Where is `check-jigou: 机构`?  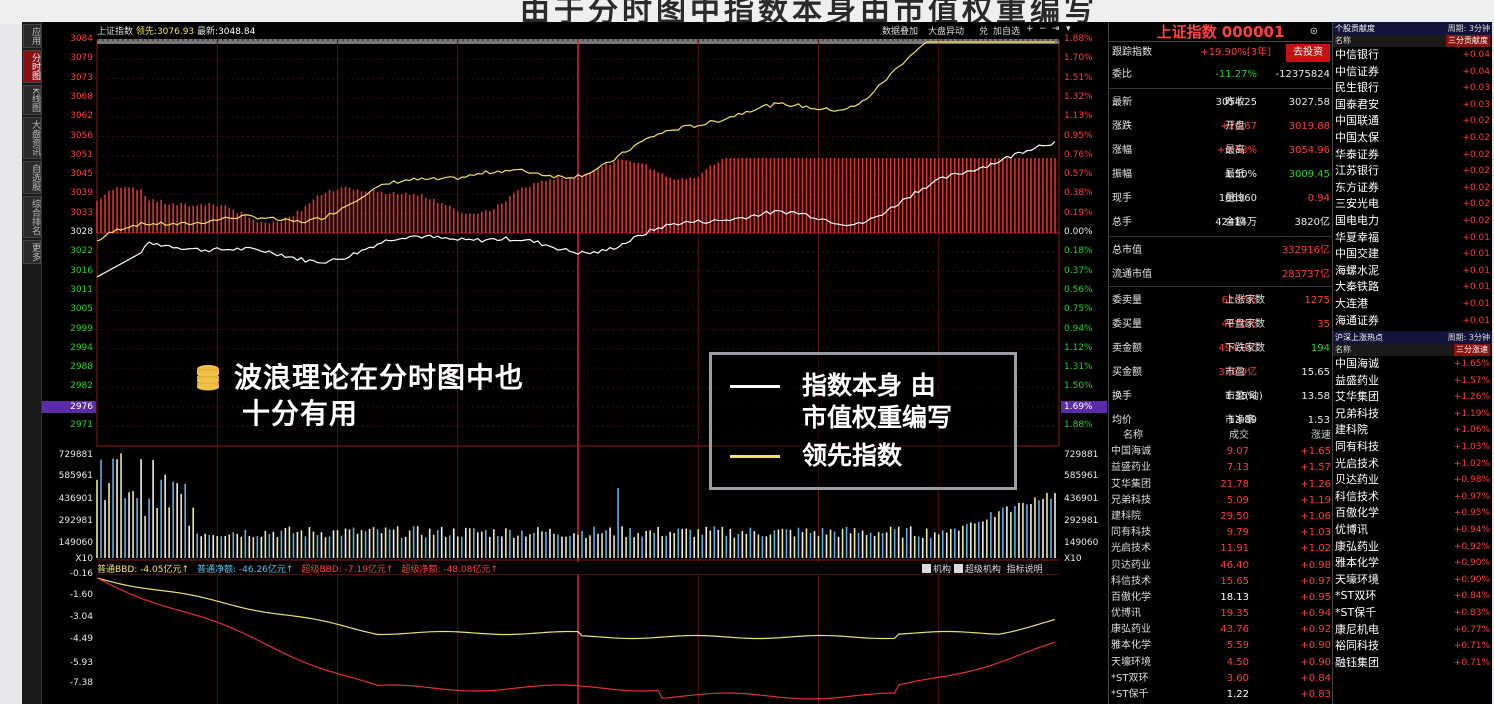 check-jigou: 机构 is located at coordinates (942, 570).